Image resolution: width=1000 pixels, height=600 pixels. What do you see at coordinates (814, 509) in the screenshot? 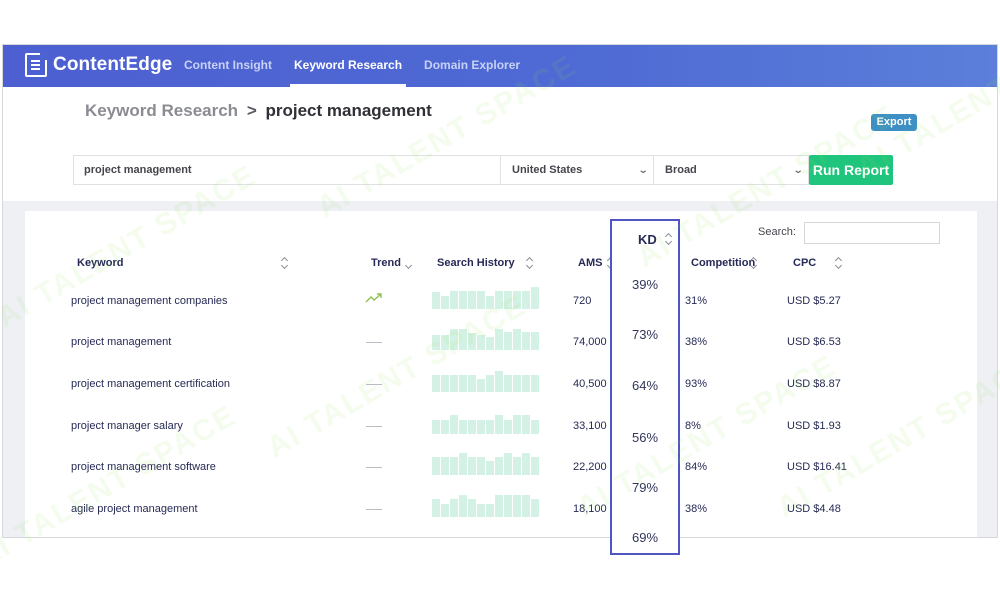
I see `cpc-cell: USD $4.48` at bounding box center [814, 509].